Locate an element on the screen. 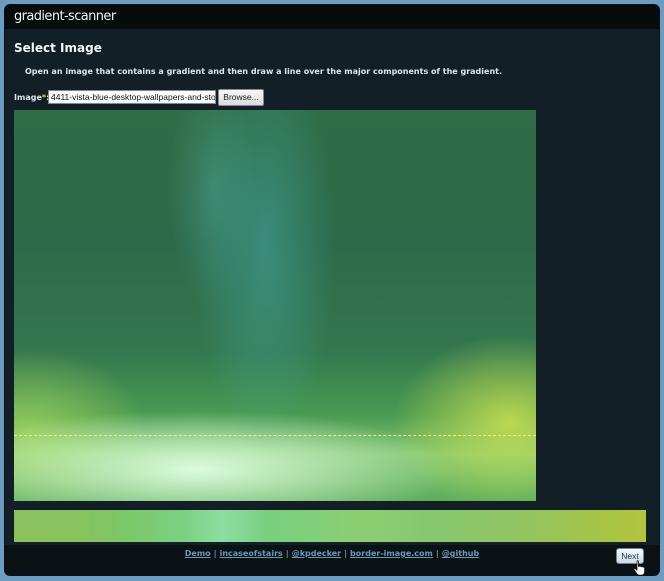 The width and height of the screenshot is (664, 581). image-label: Image*: is located at coordinates (31, 97).